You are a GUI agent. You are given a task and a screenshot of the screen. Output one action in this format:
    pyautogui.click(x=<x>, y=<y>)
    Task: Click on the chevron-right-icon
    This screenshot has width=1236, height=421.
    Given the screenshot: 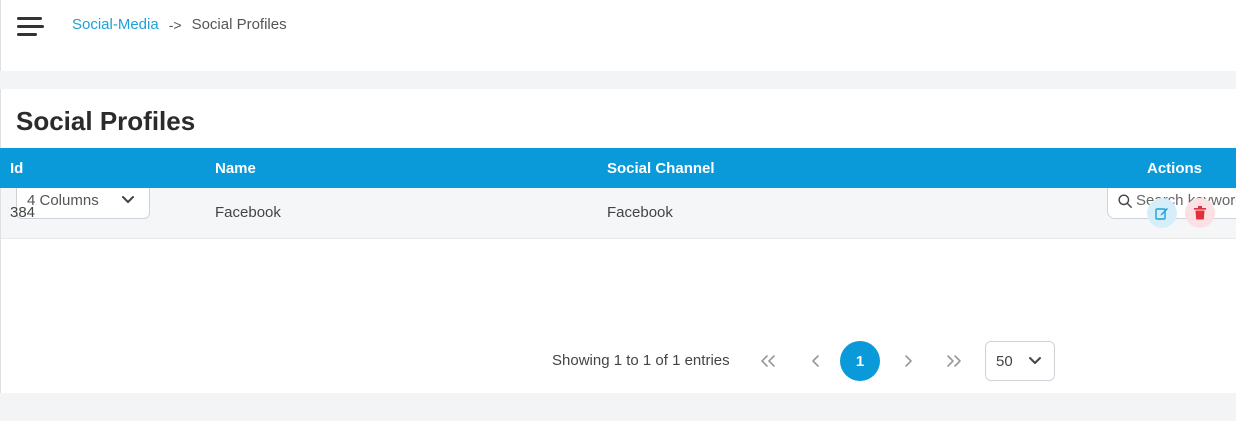 What is the action you would take?
    pyautogui.click(x=908, y=361)
    